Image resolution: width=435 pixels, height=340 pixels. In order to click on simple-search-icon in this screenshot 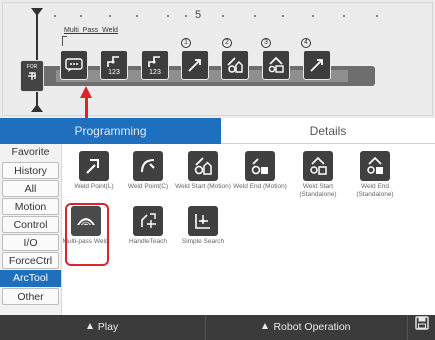, I will do `click(203, 221)`.